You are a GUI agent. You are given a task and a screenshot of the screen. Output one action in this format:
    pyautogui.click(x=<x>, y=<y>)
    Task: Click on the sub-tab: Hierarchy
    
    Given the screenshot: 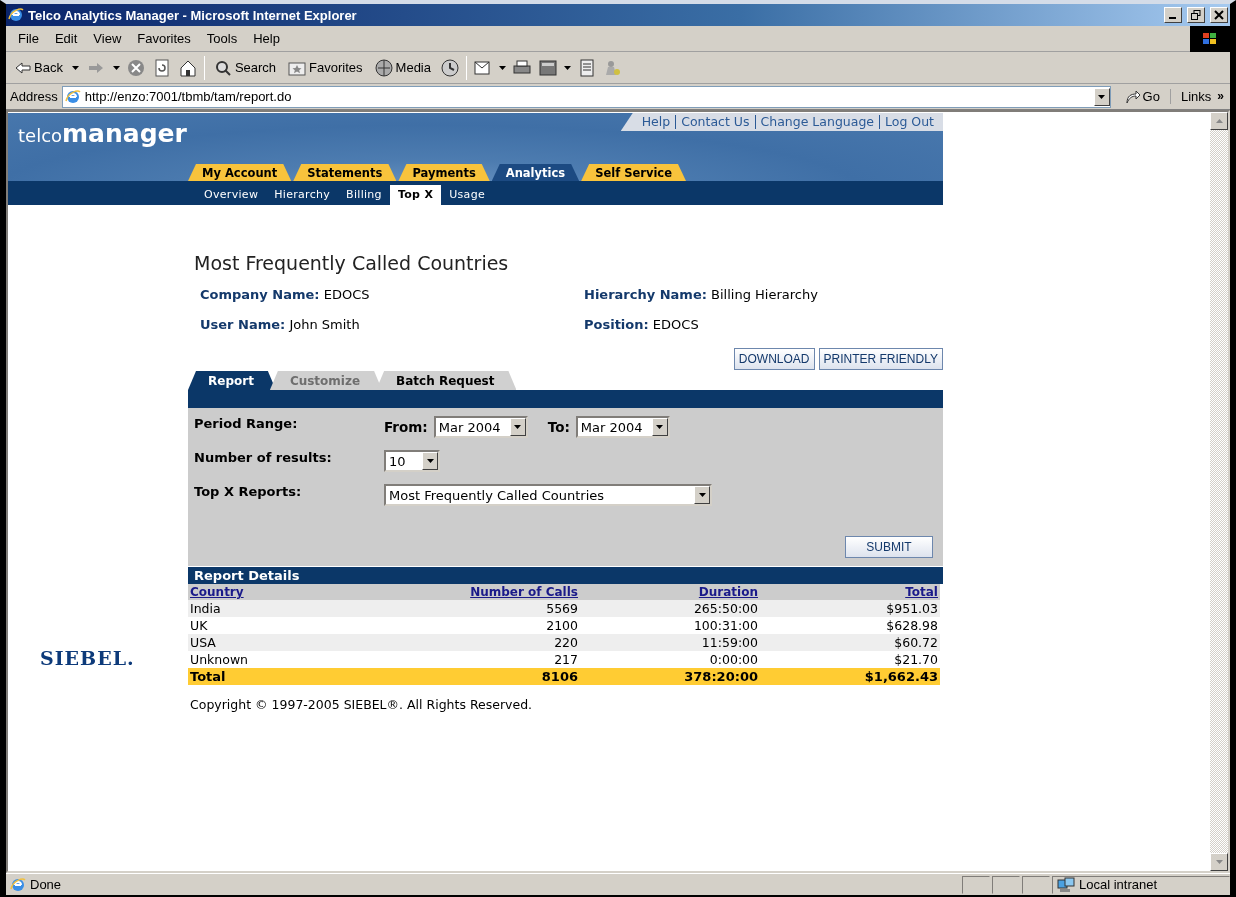 What is the action you would take?
    pyautogui.click(x=302, y=195)
    